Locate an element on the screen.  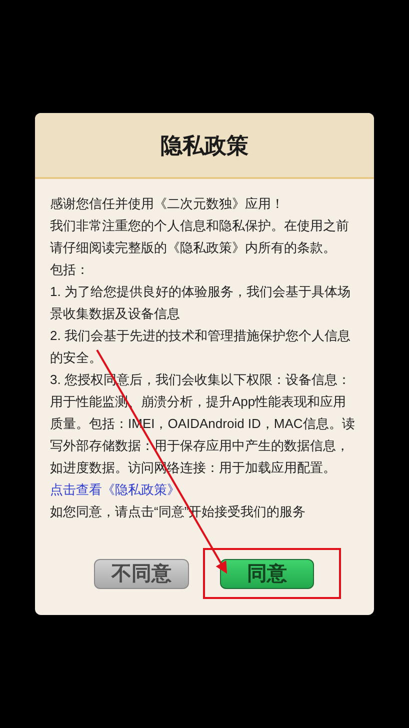
policy-paragraph: 感谢您信任并使用《二次元数独》应用！ is located at coordinates (167, 204).